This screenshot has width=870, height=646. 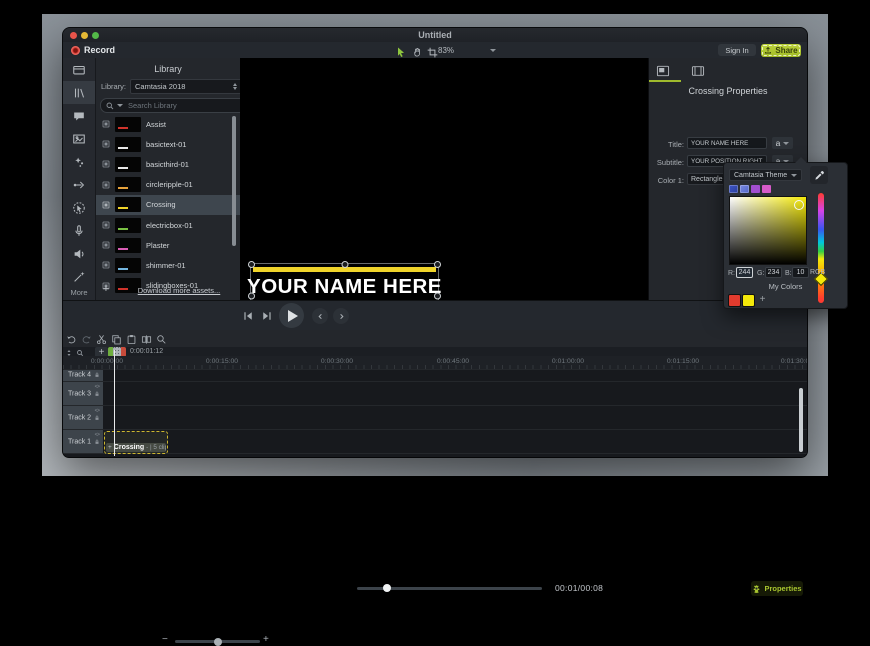 I want to click on sidebar-item-media, so click(x=79, y=69).